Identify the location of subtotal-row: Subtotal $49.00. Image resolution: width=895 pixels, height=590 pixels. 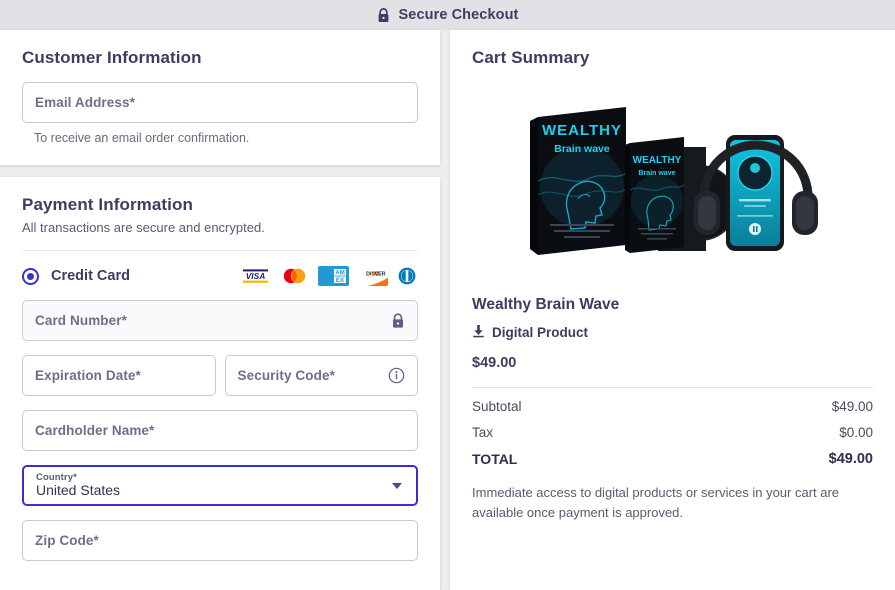
(672, 406).